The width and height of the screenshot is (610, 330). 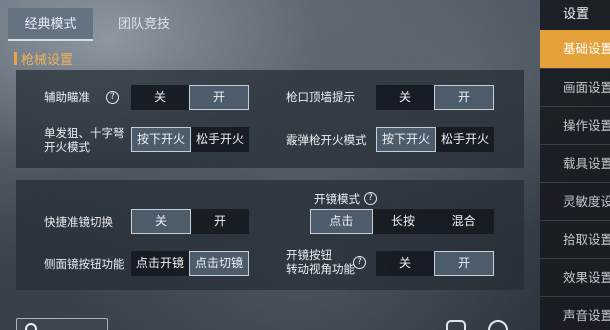 I want to click on scope-mode-selector: 点击 长按 混合, so click(x=402, y=221).